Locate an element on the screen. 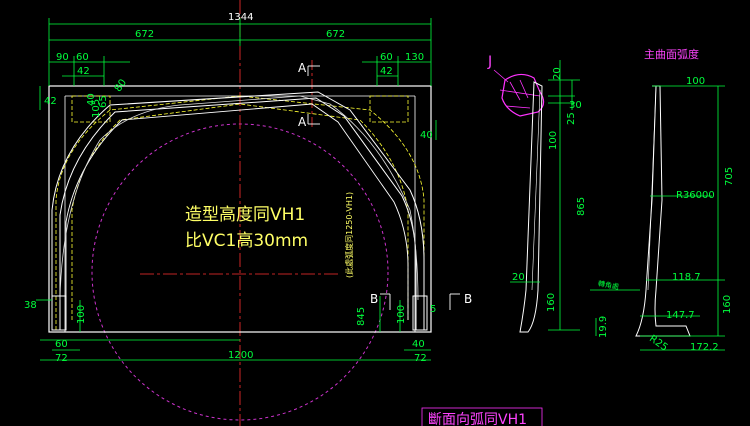 This screenshot has height=426, width=750. dim-60-left: 60 is located at coordinates (82, 57).